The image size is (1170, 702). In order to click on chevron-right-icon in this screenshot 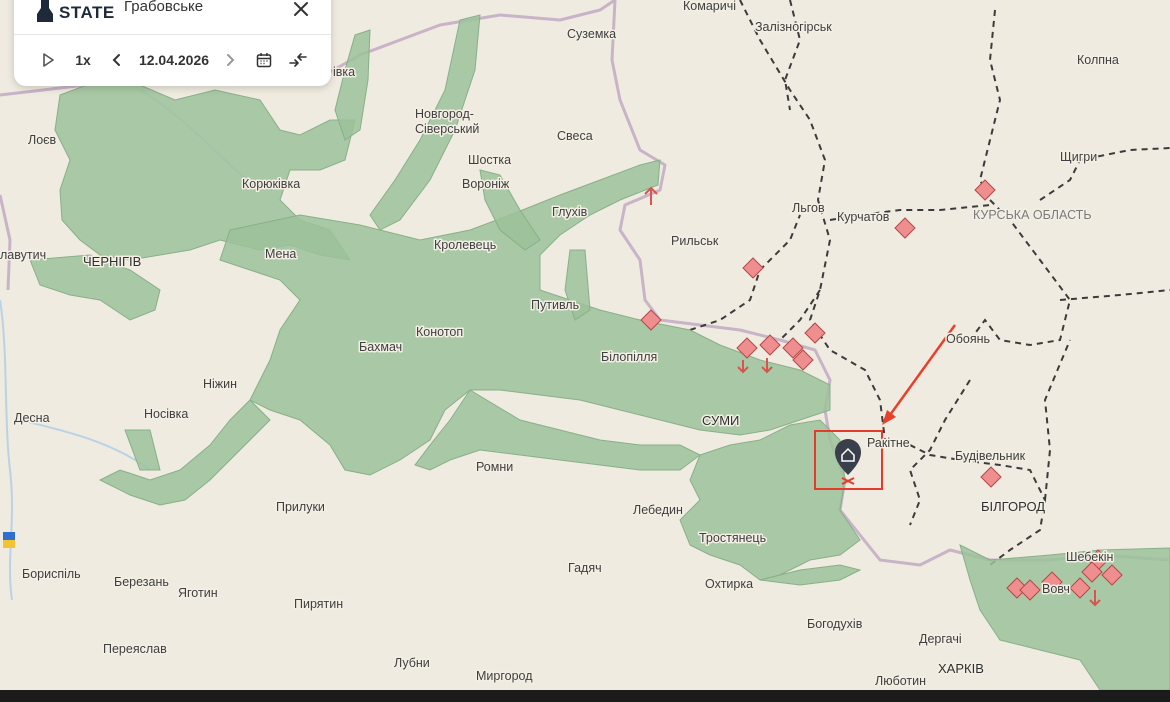, I will do `click(231, 60)`.